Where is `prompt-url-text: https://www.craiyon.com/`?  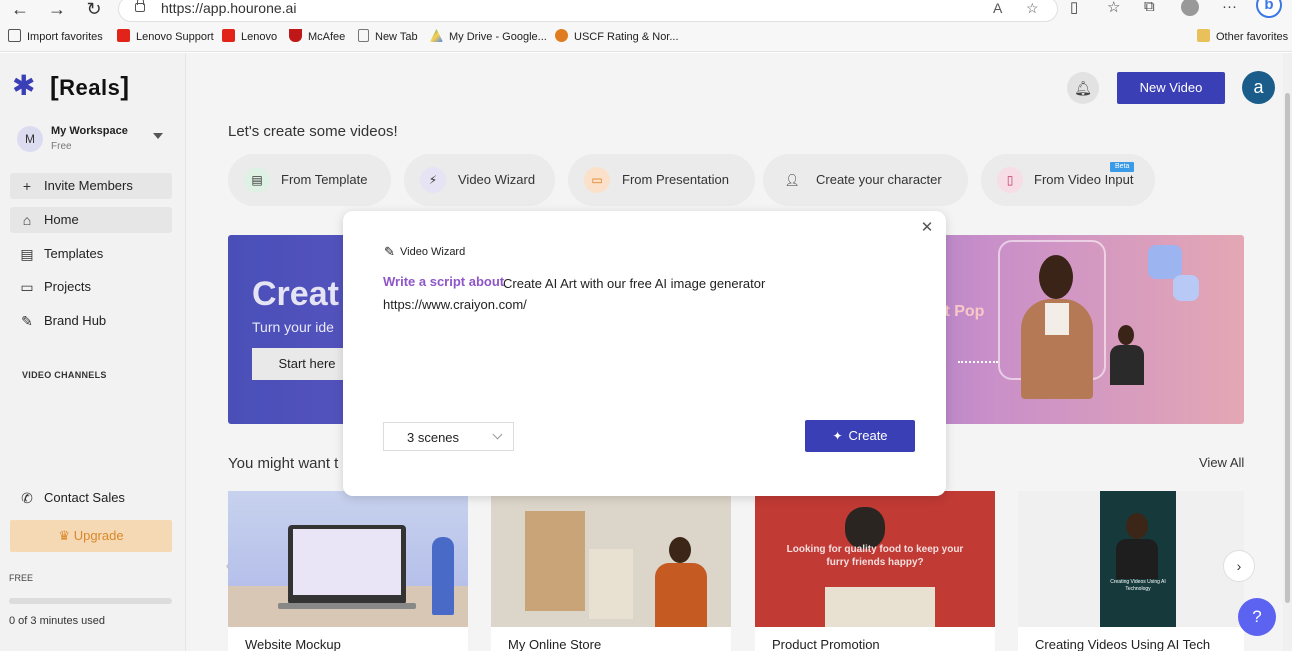 prompt-url-text: https://www.craiyon.com/ is located at coordinates (455, 304).